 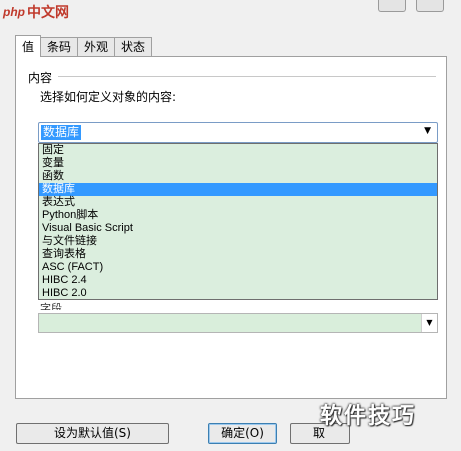 What do you see at coordinates (28, 46) in the screenshot?
I see `tab-value: 值` at bounding box center [28, 46].